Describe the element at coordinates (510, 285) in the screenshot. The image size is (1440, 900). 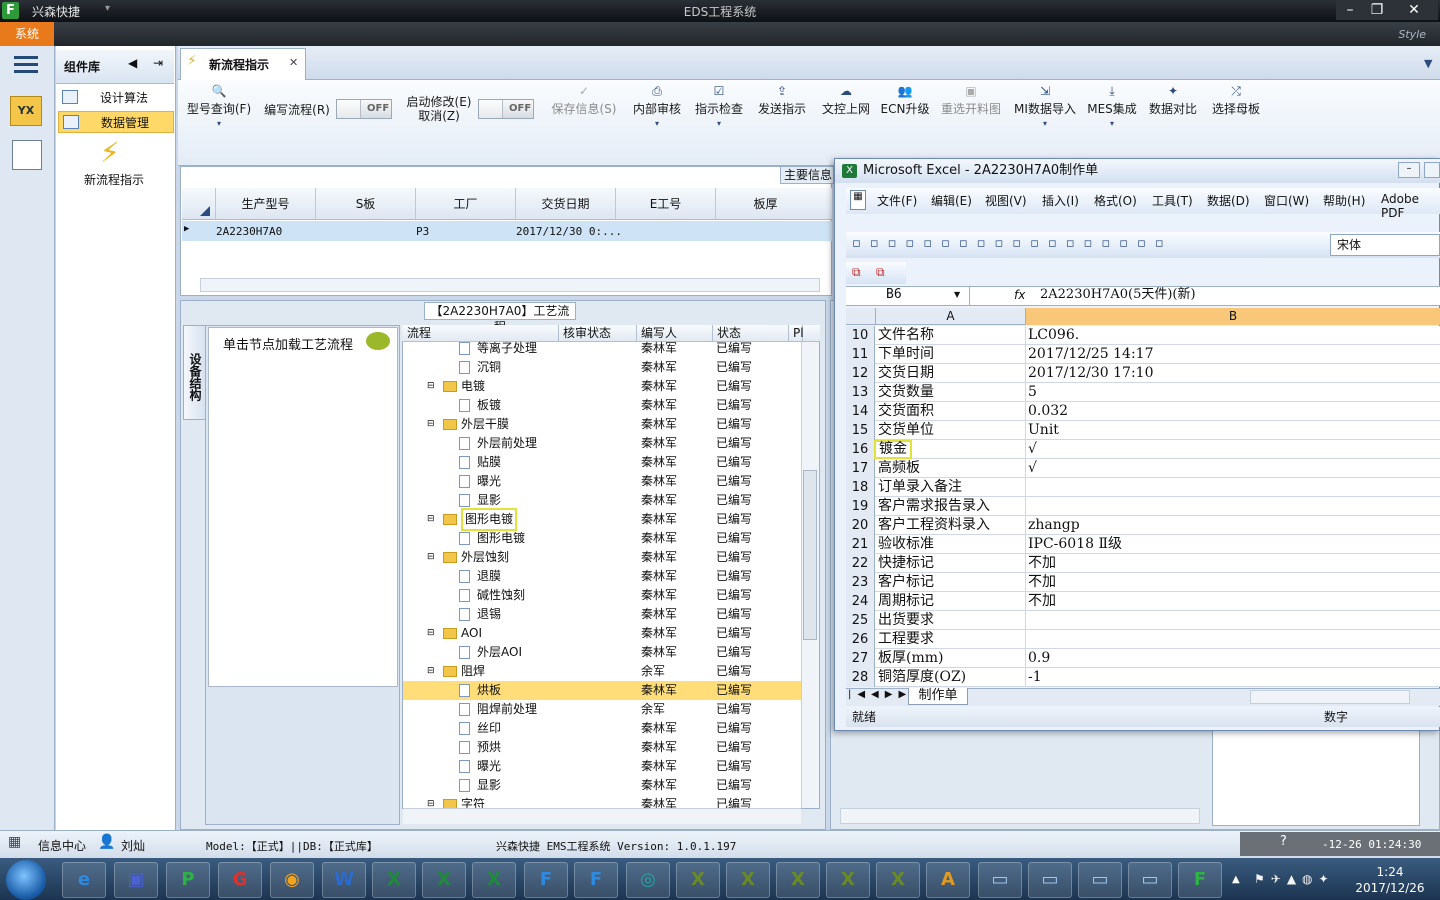
I see `grid-horizontal-scrollbar` at that location.